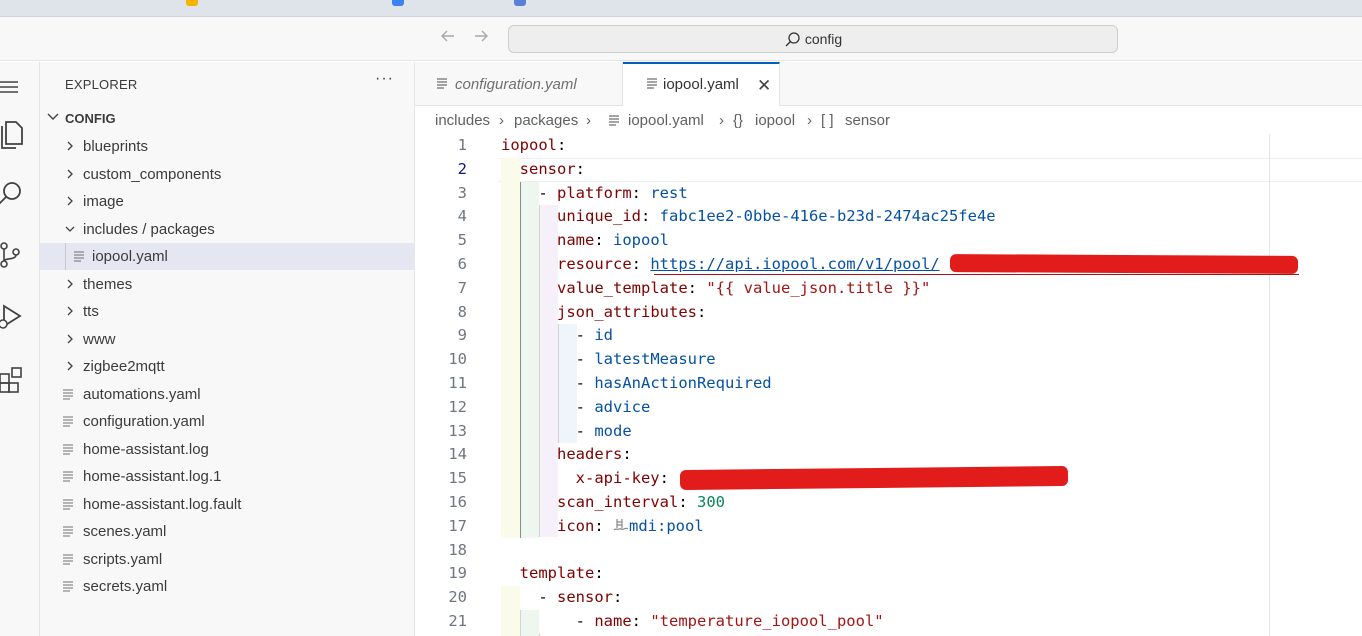  I want to click on tab-configuration-yaml: configuration.yaml, so click(519, 84).